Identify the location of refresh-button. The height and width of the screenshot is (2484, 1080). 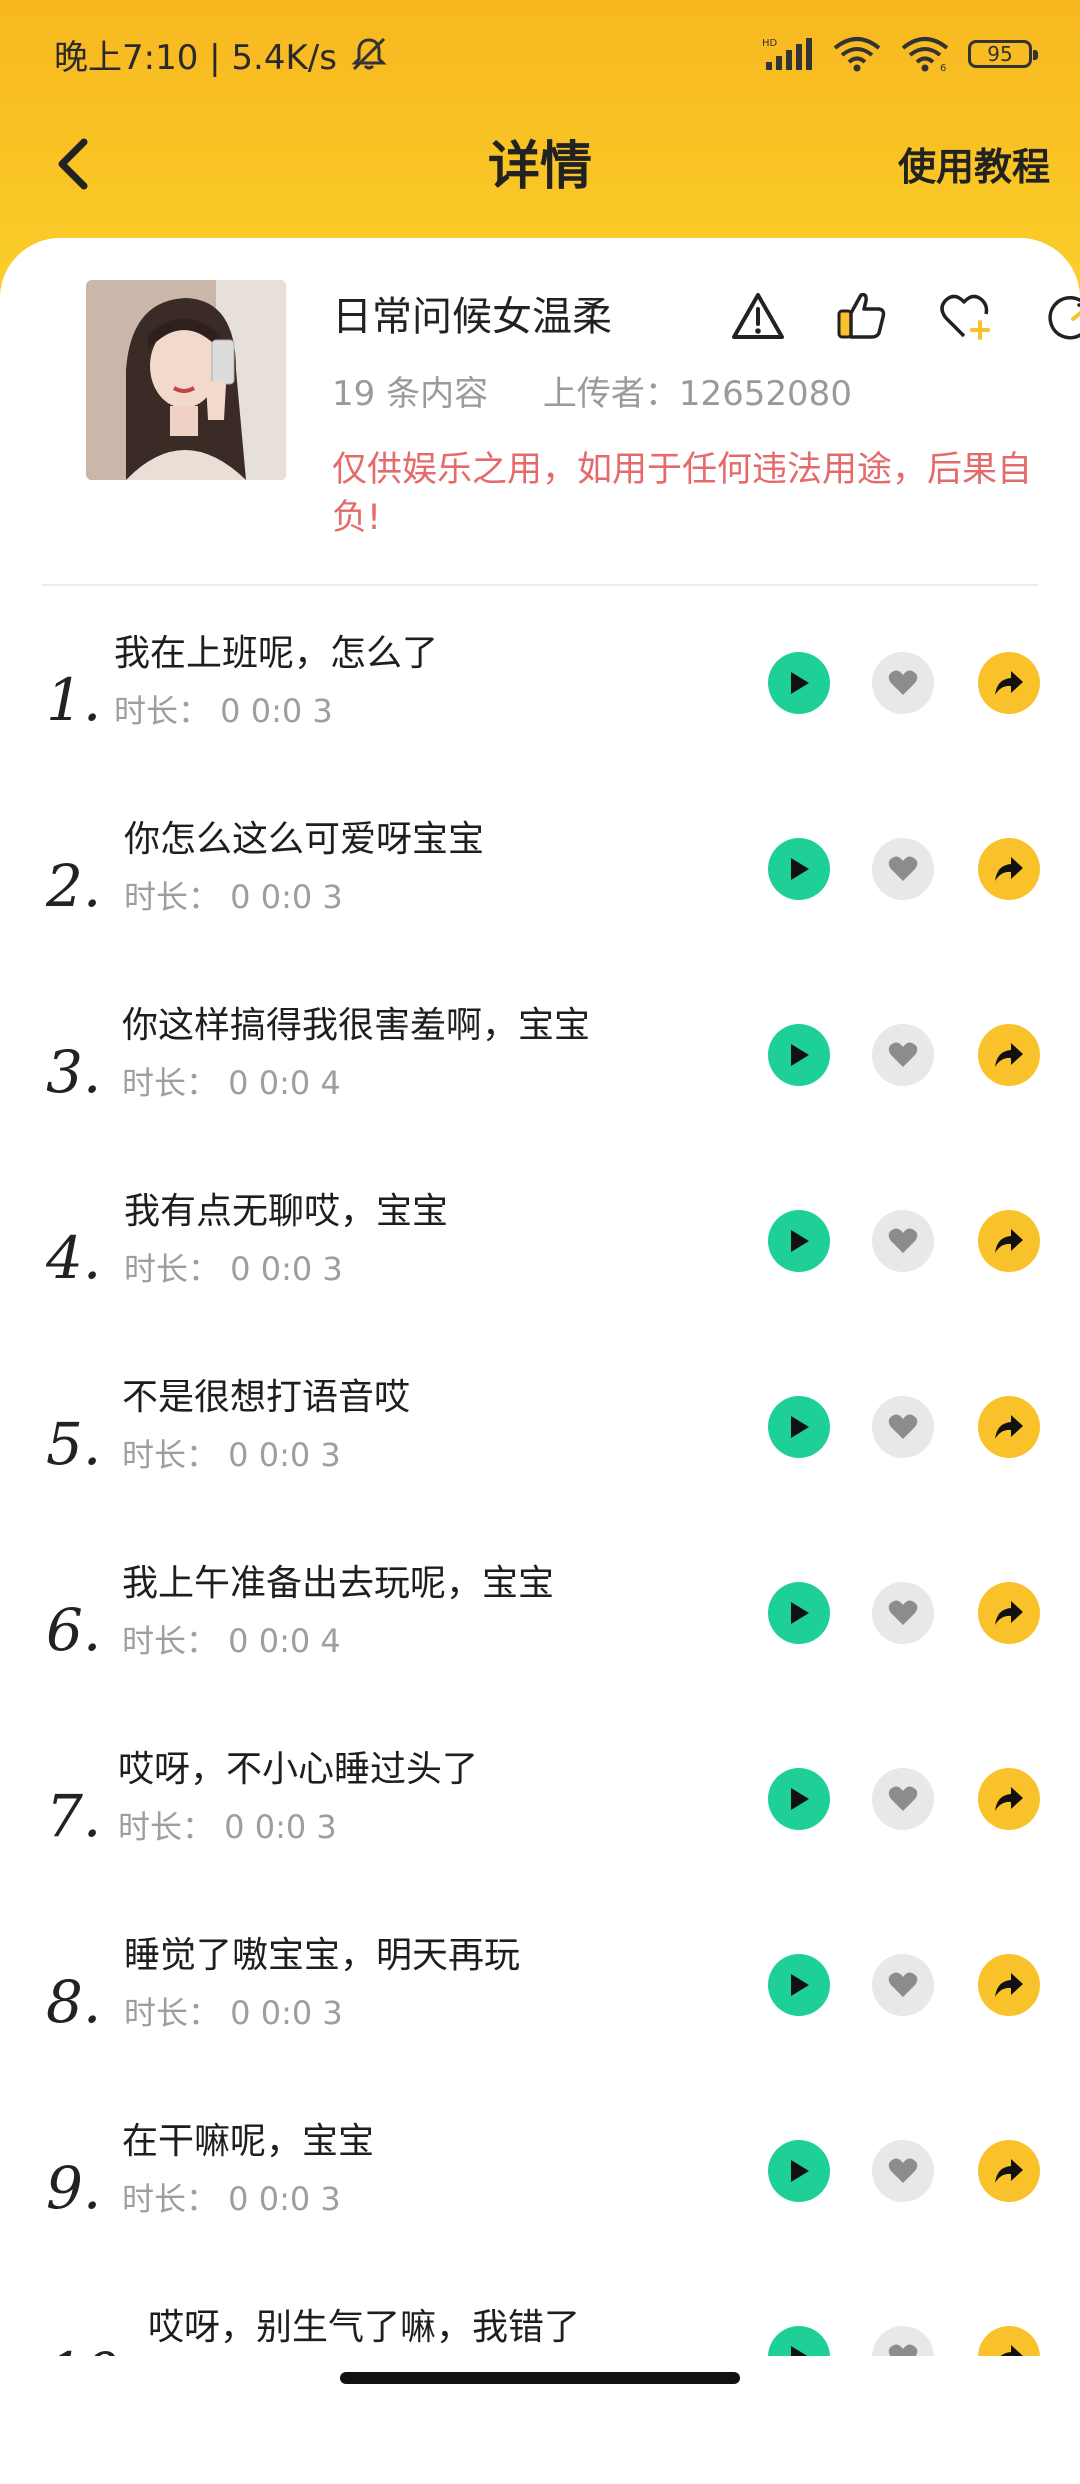
(1057, 316).